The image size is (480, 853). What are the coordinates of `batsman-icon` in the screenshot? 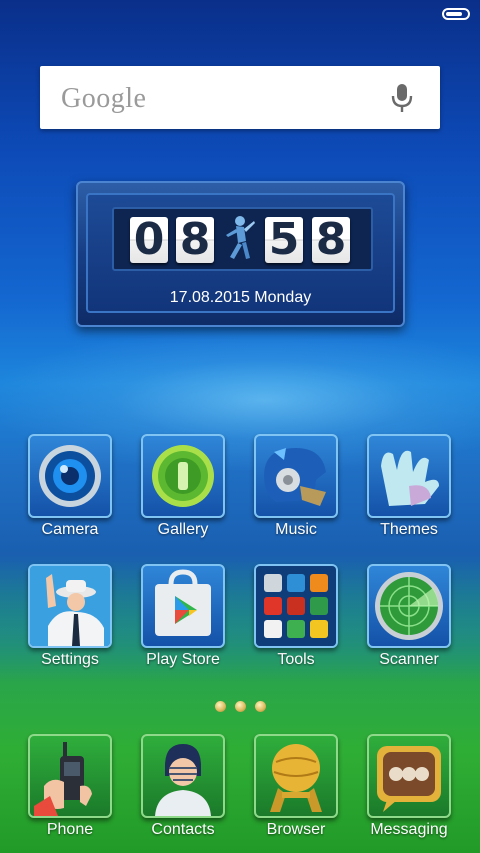 It's located at (240, 237).